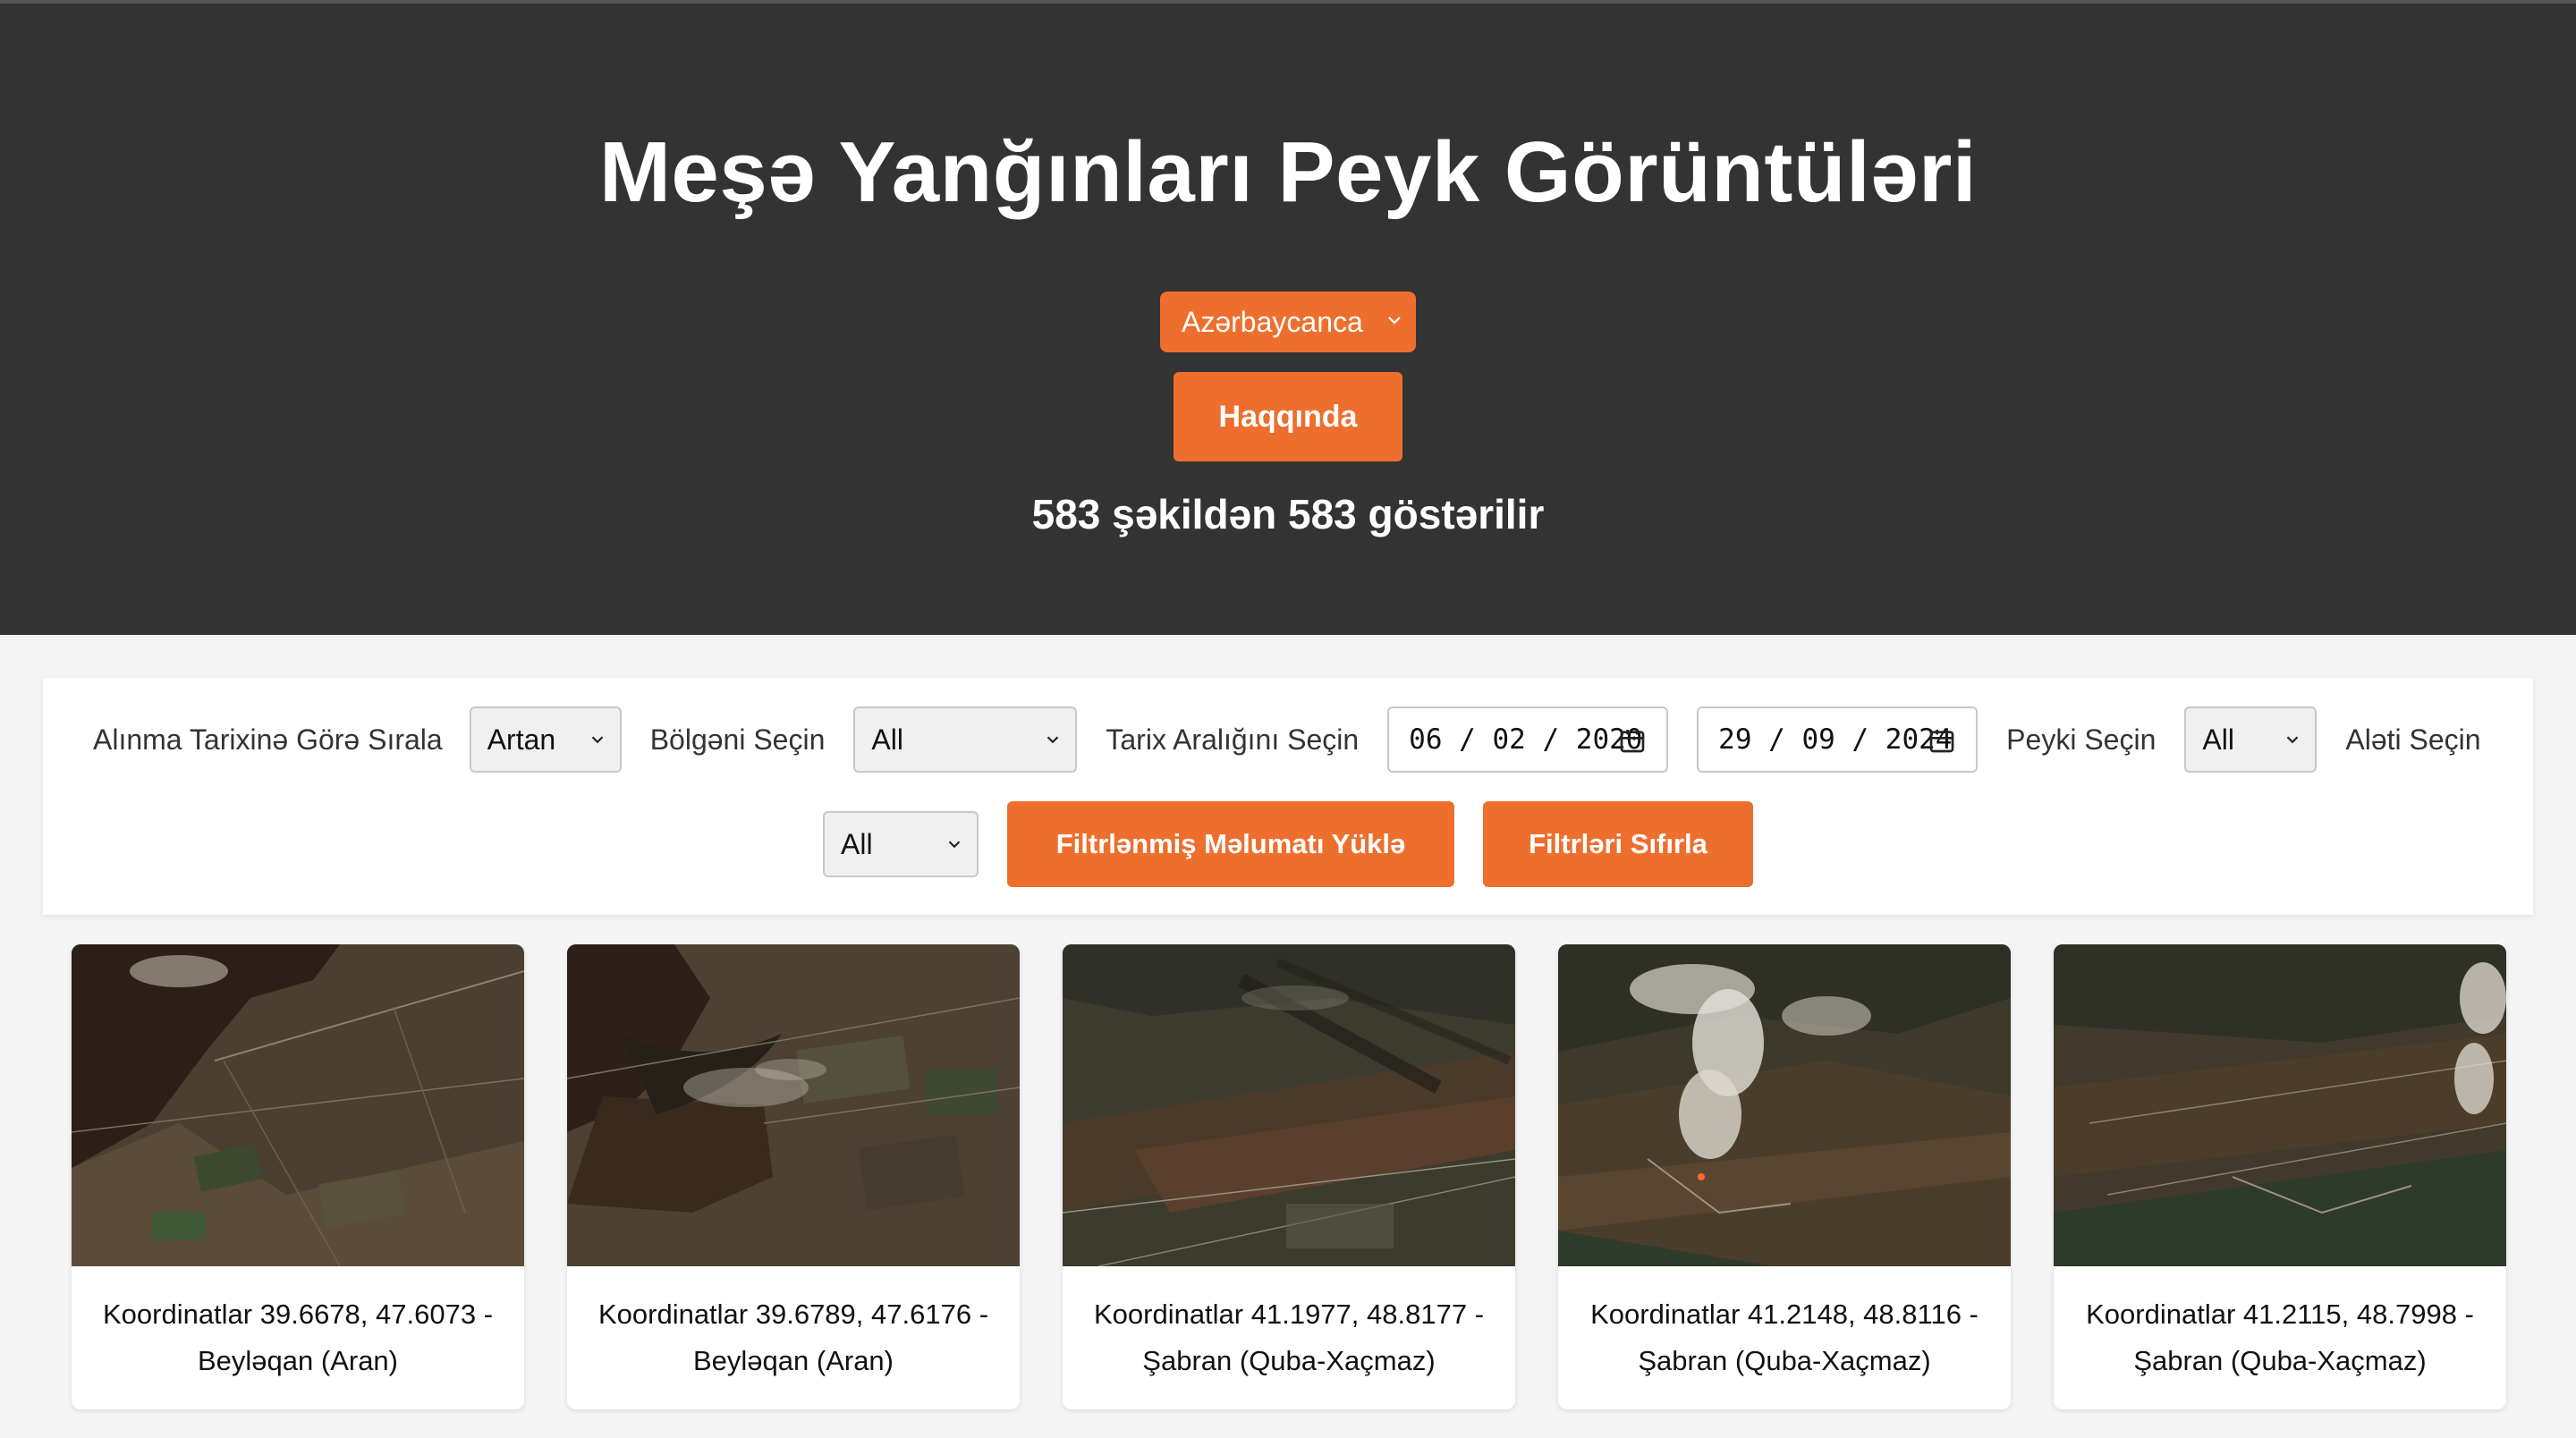 This screenshot has width=2576, height=1438. I want to click on image-count-text: 583 şəkildən 583 göstərilir, so click(1288, 514).